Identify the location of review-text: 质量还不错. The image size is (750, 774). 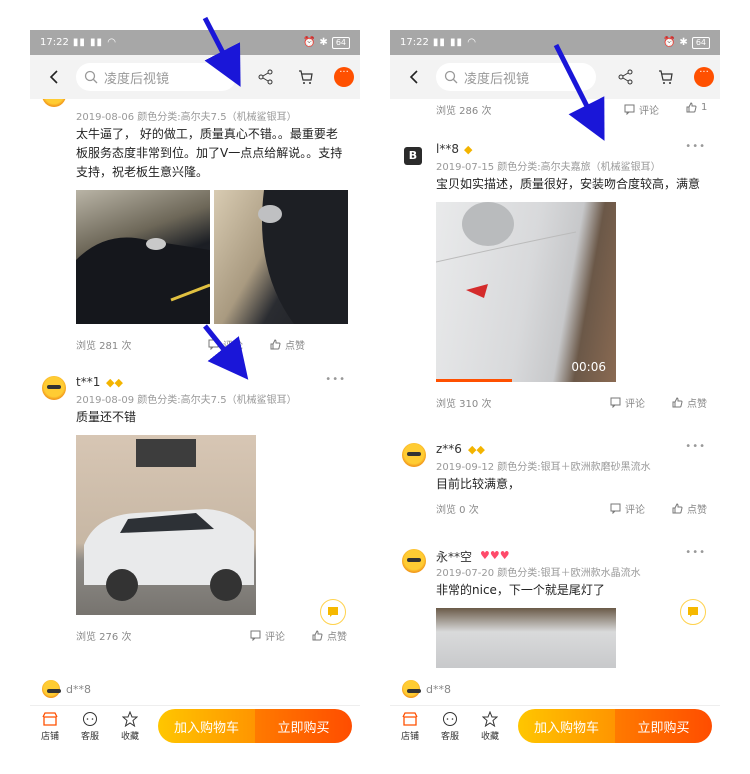
(106, 417).